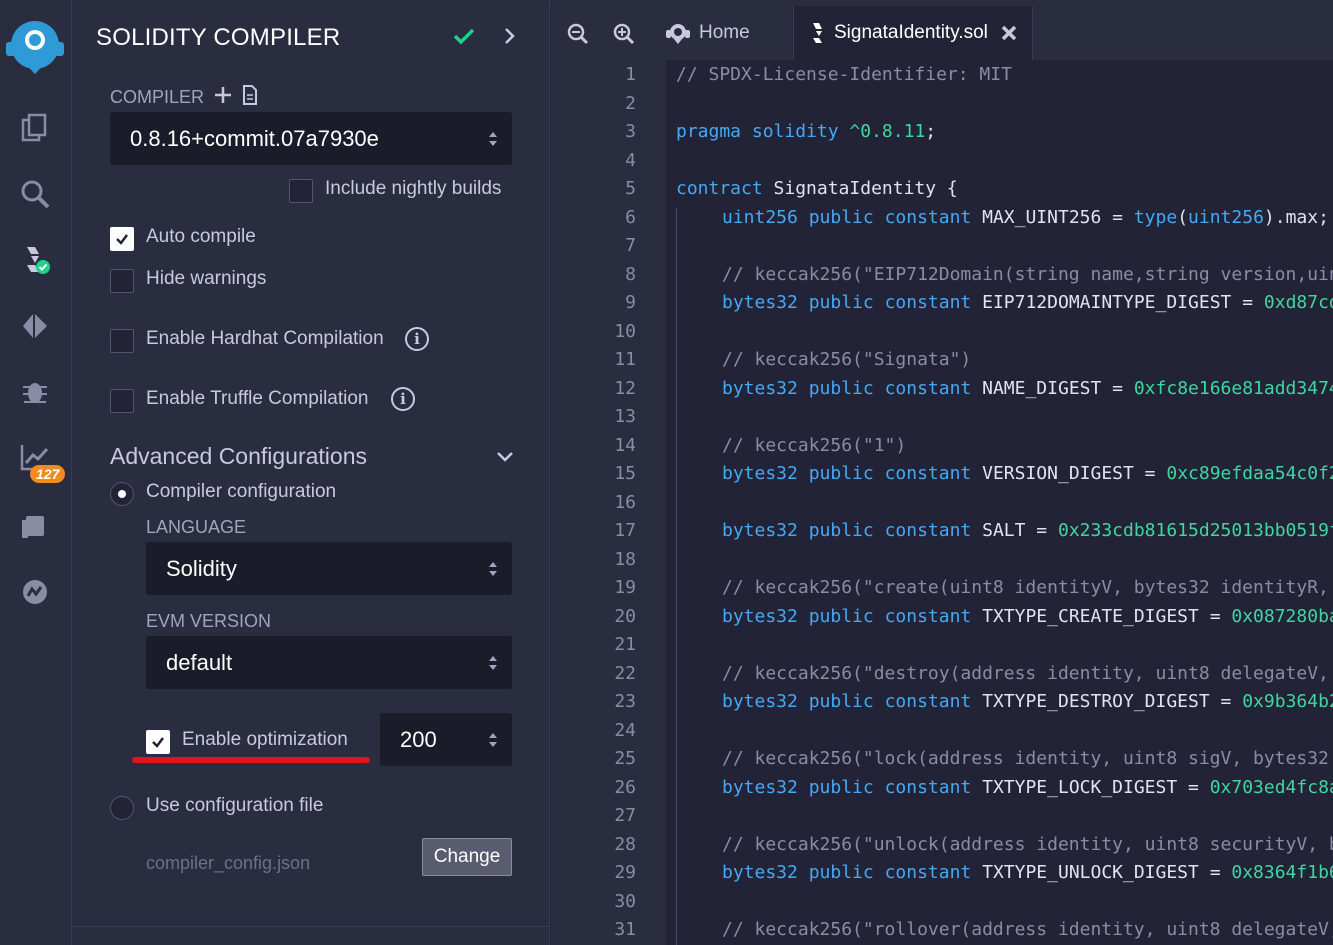  I want to click on optimization-runs-value: 200, so click(418, 739).